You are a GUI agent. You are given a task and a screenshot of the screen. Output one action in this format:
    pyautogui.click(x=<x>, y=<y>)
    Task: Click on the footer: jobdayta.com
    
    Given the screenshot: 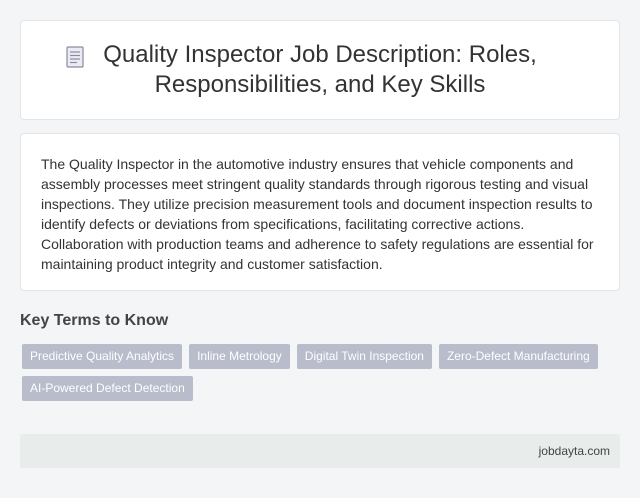 What is the action you would take?
    pyautogui.click(x=320, y=451)
    